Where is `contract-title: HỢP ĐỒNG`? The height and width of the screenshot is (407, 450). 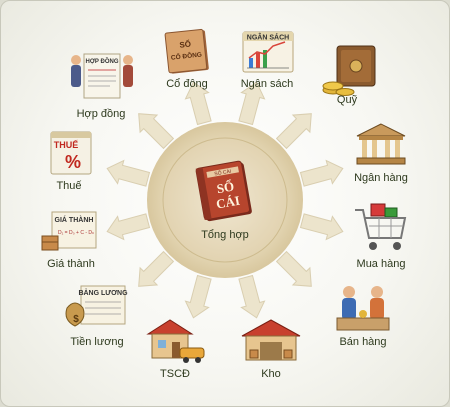 contract-title: HỢP ĐỒNG is located at coordinates (101, 61).